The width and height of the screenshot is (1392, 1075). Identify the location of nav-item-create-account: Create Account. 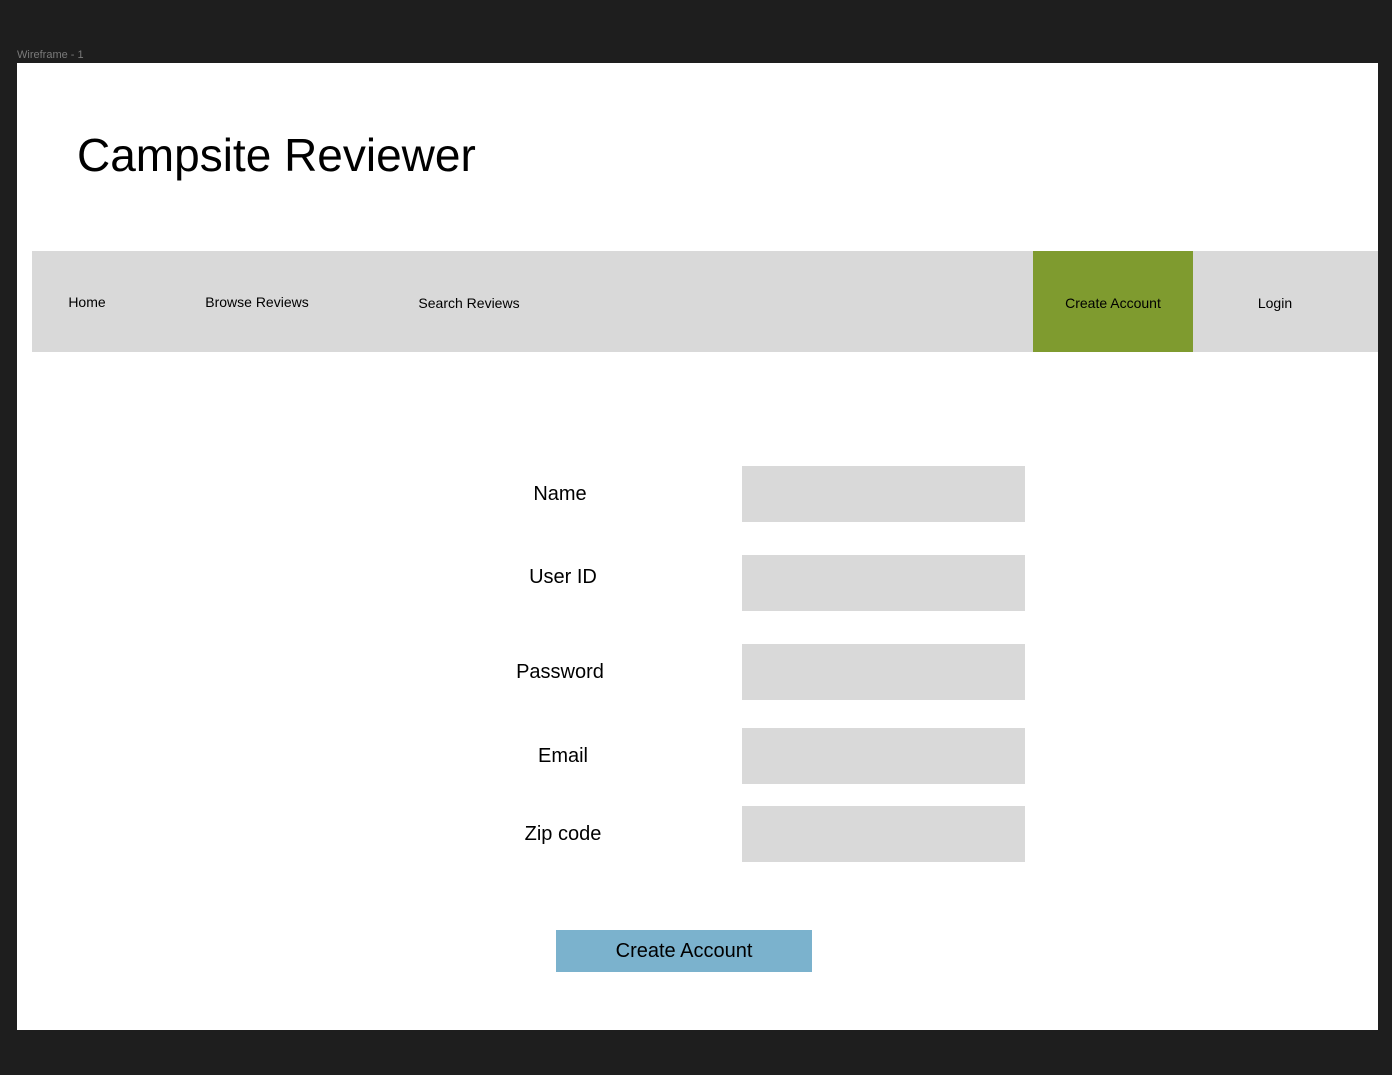
(1113, 301).